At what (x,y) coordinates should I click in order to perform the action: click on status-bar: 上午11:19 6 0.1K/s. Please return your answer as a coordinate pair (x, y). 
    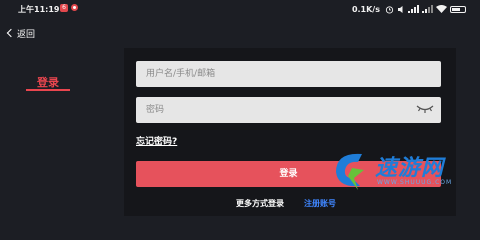
    Looking at the image, I should click on (240, 9).